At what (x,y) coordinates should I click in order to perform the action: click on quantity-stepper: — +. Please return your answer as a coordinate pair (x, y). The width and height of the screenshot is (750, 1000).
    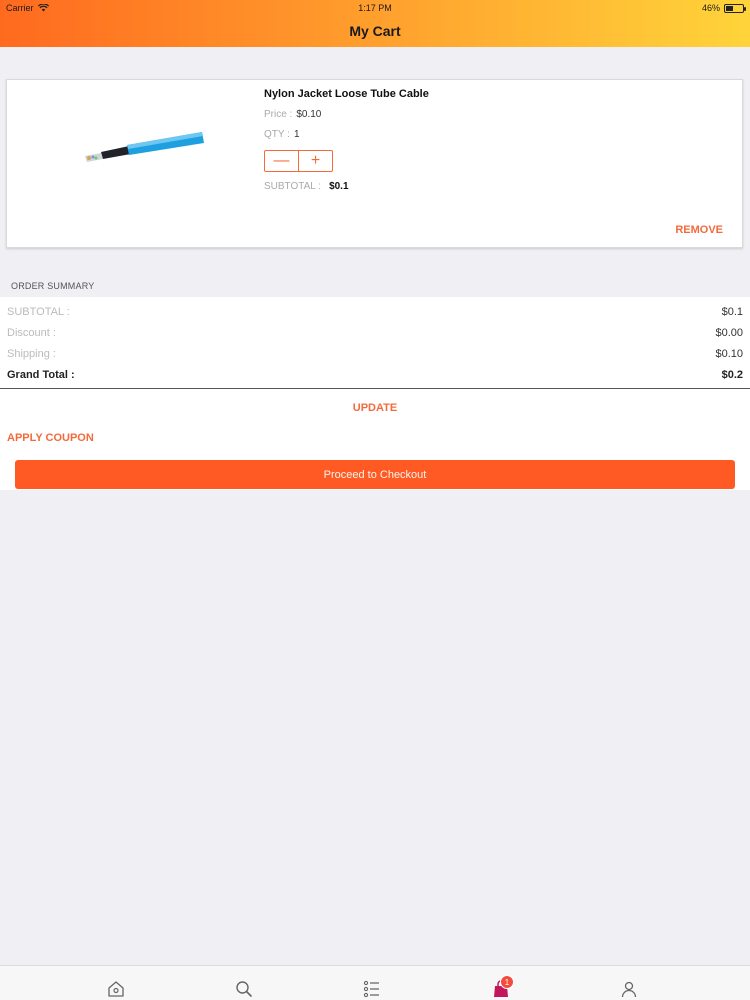
    Looking at the image, I should click on (298, 161).